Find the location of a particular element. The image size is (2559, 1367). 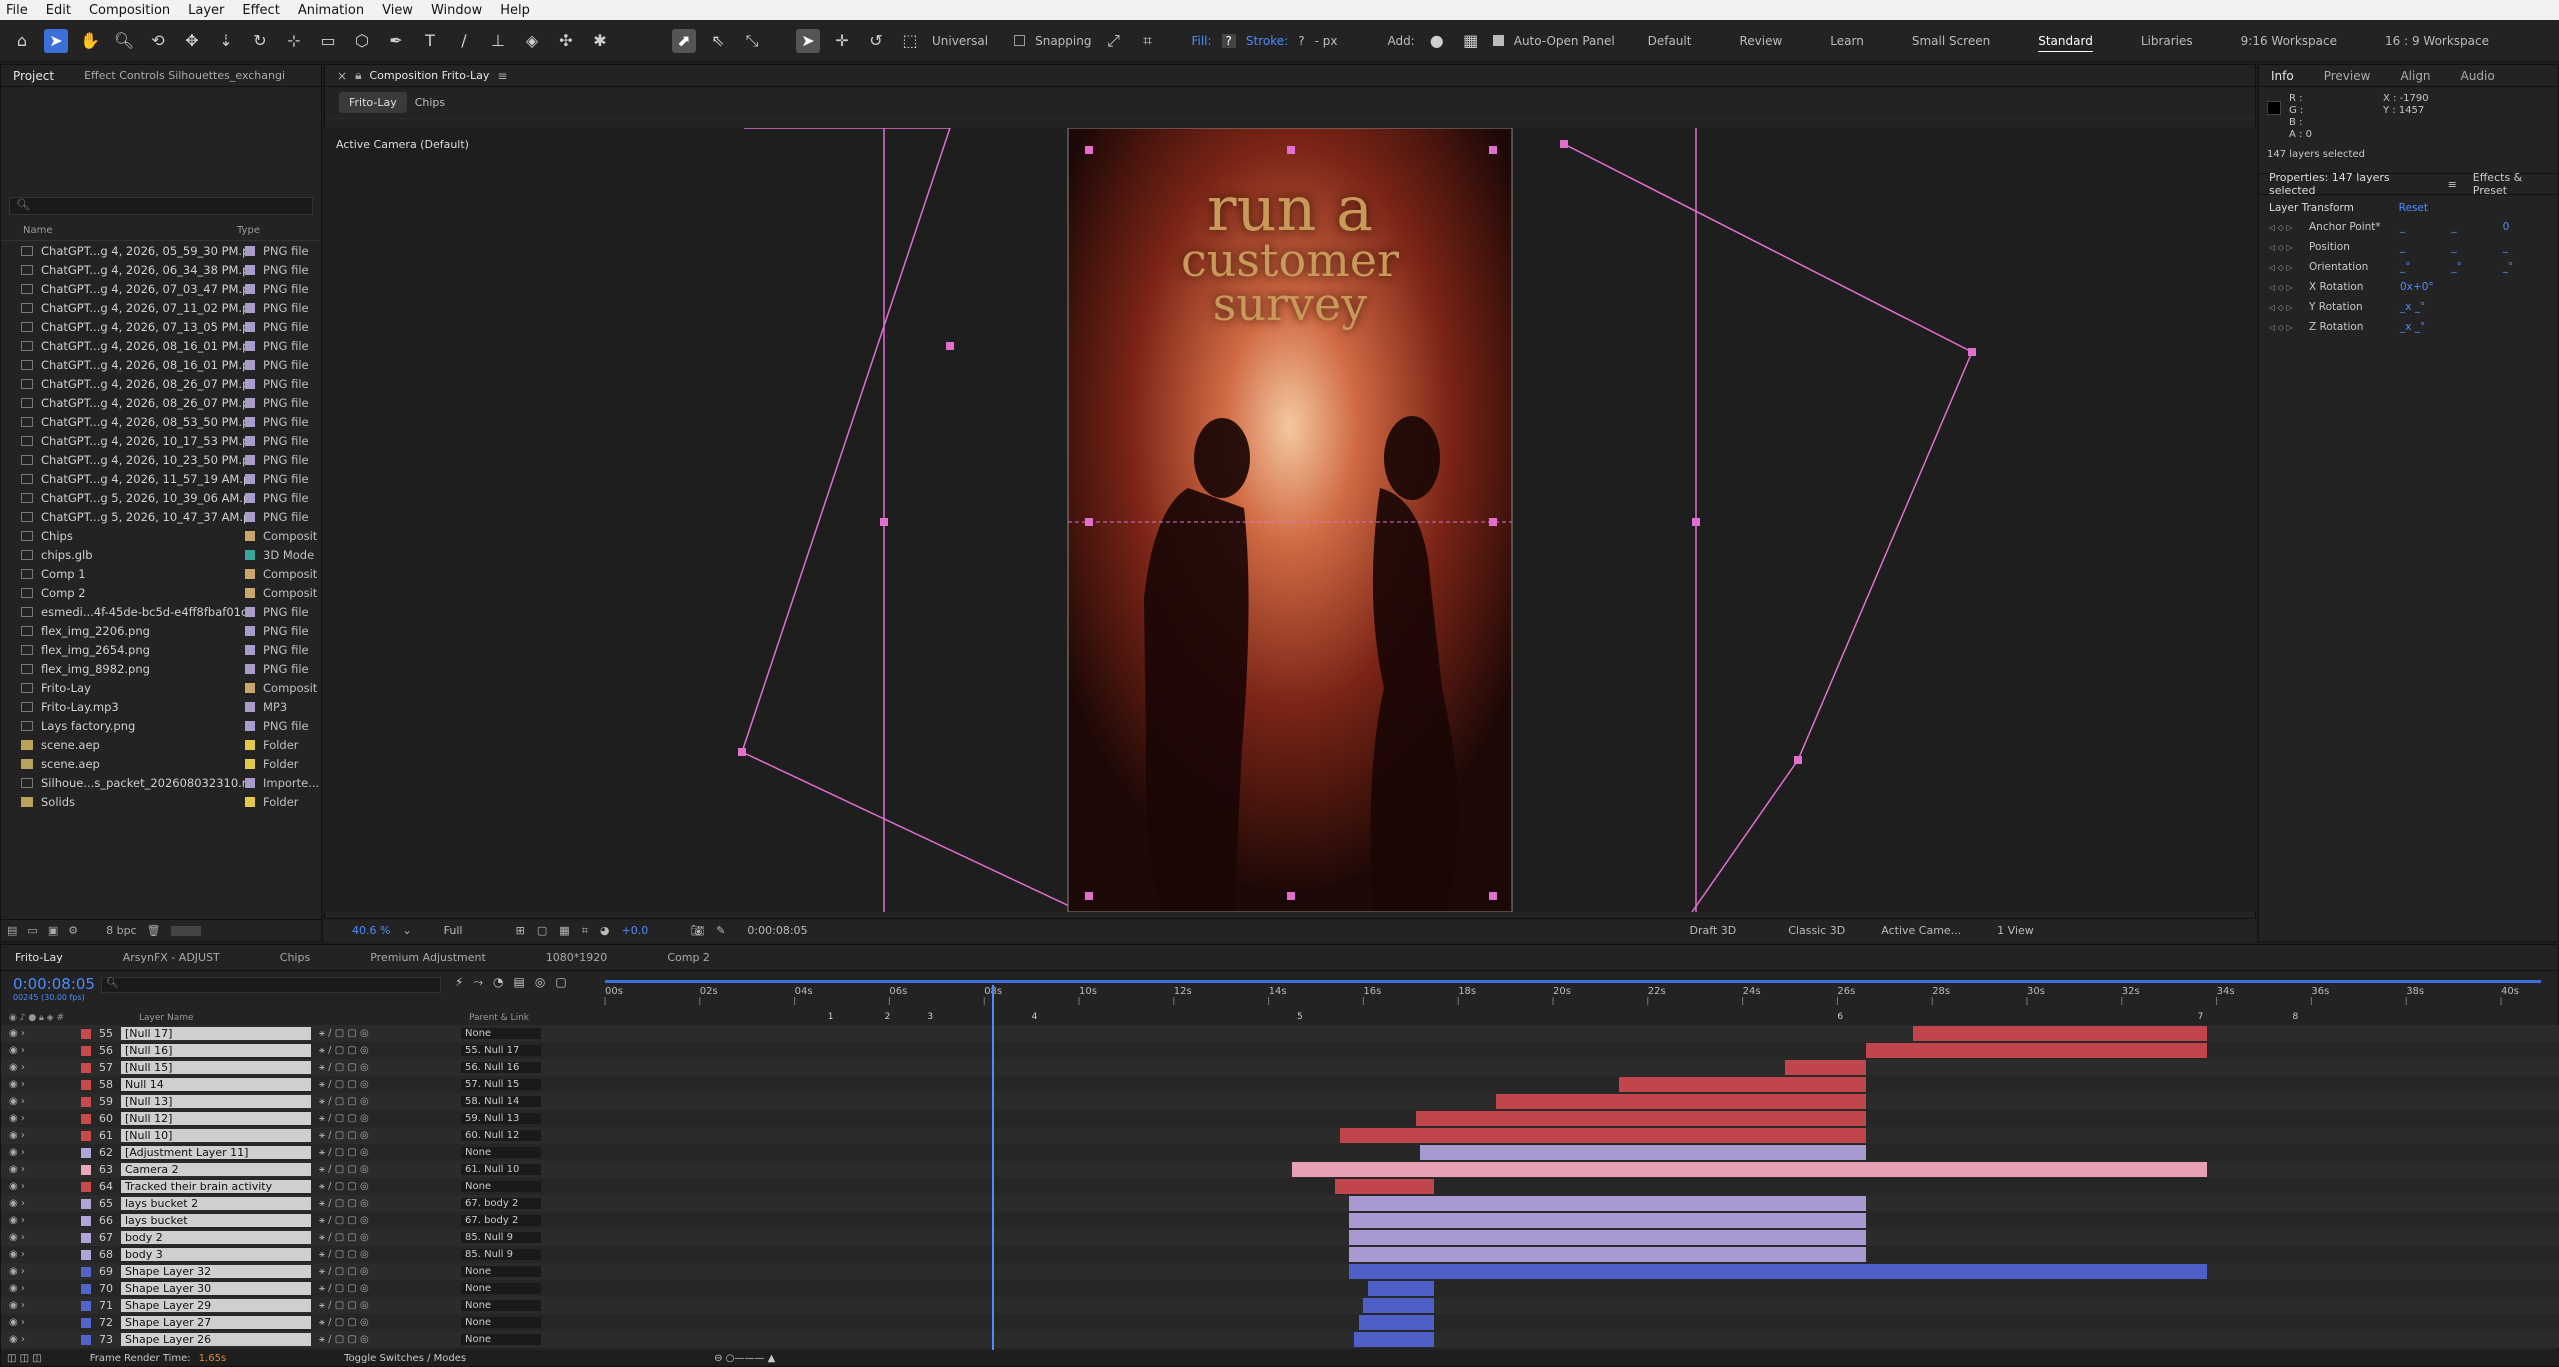

panel-menu-icon: ≡ is located at coordinates (502, 76).